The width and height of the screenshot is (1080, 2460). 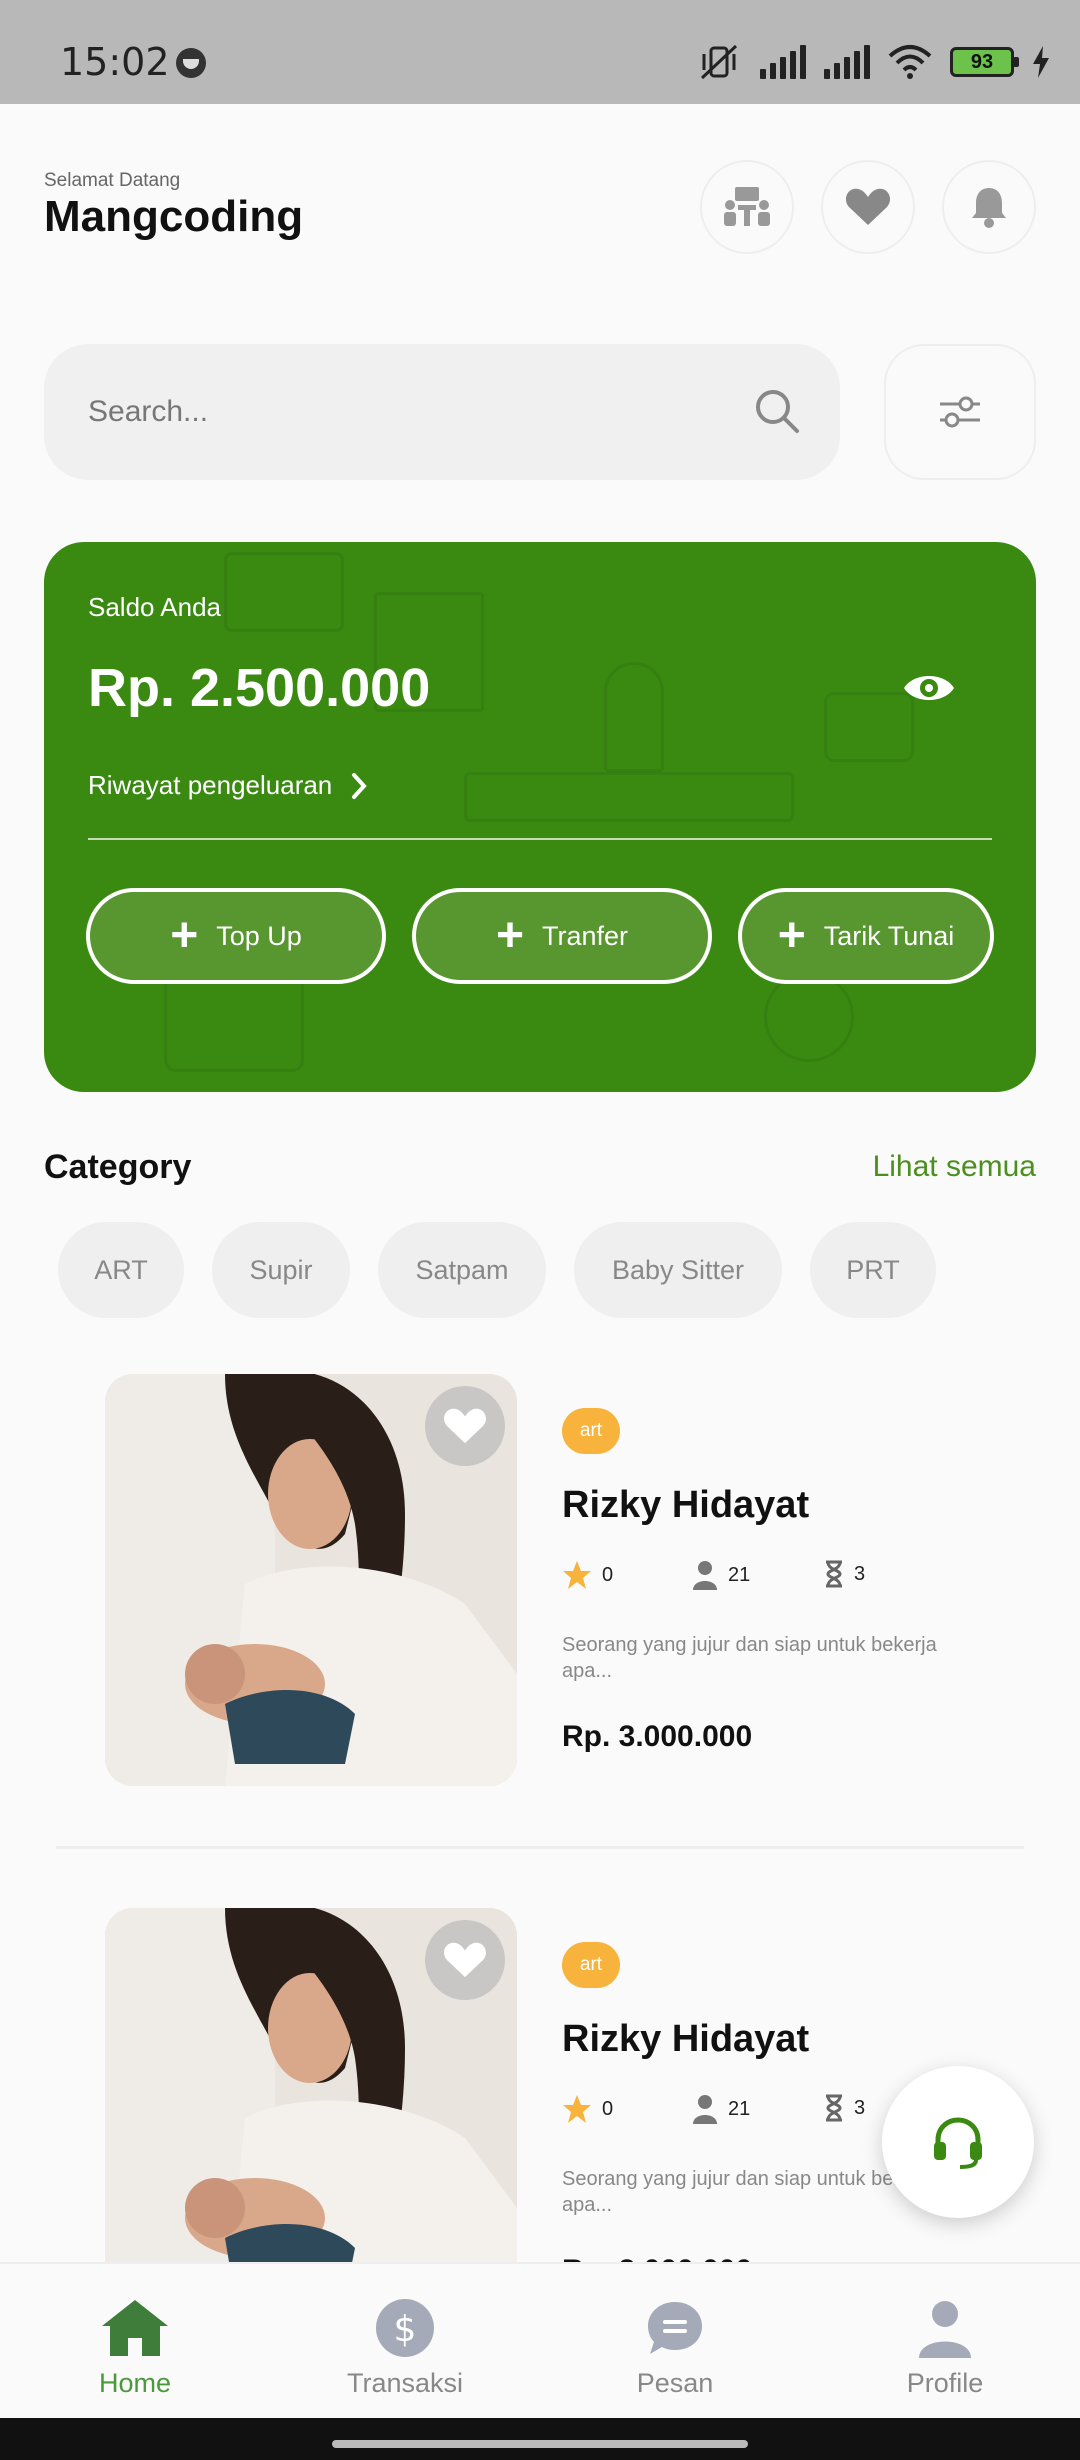 I want to click on nav-pesan: Pesan, so click(x=675, y=2342).